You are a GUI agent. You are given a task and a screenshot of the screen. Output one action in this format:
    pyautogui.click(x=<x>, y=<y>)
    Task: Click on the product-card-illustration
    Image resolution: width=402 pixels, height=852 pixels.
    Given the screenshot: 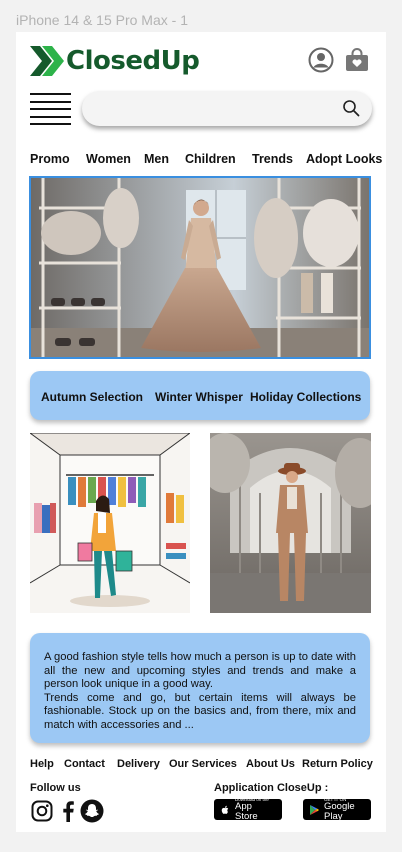 What is the action you would take?
    pyautogui.click(x=110, y=523)
    